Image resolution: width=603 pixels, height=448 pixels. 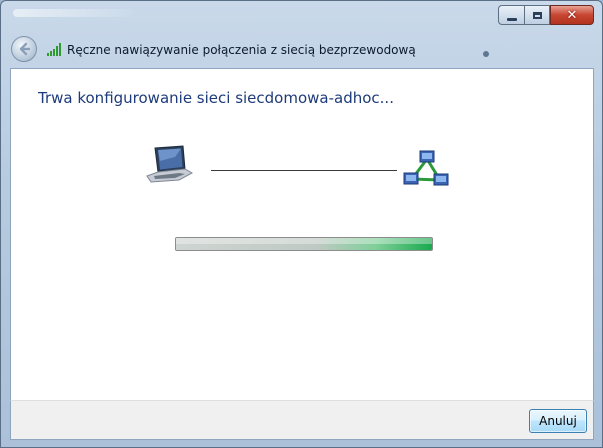 What do you see at coordinates (511, 19) in the screenshot?
I see `minimize-icon` at bounding box center [511, 19].